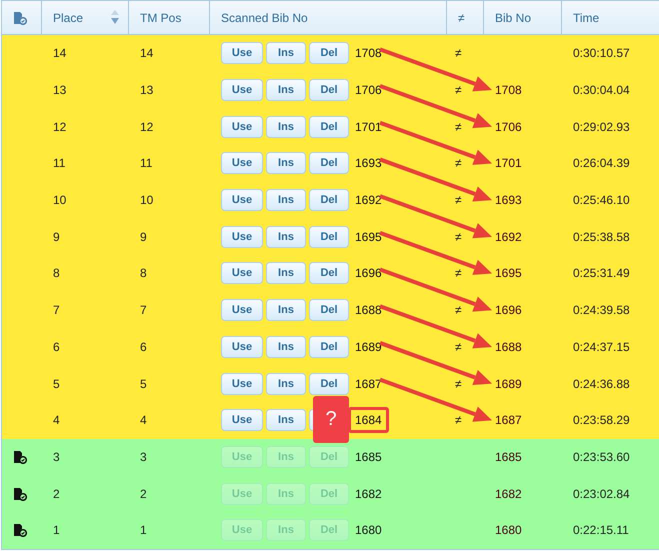  I want to click on column-header: ≠, so click(461, 17).